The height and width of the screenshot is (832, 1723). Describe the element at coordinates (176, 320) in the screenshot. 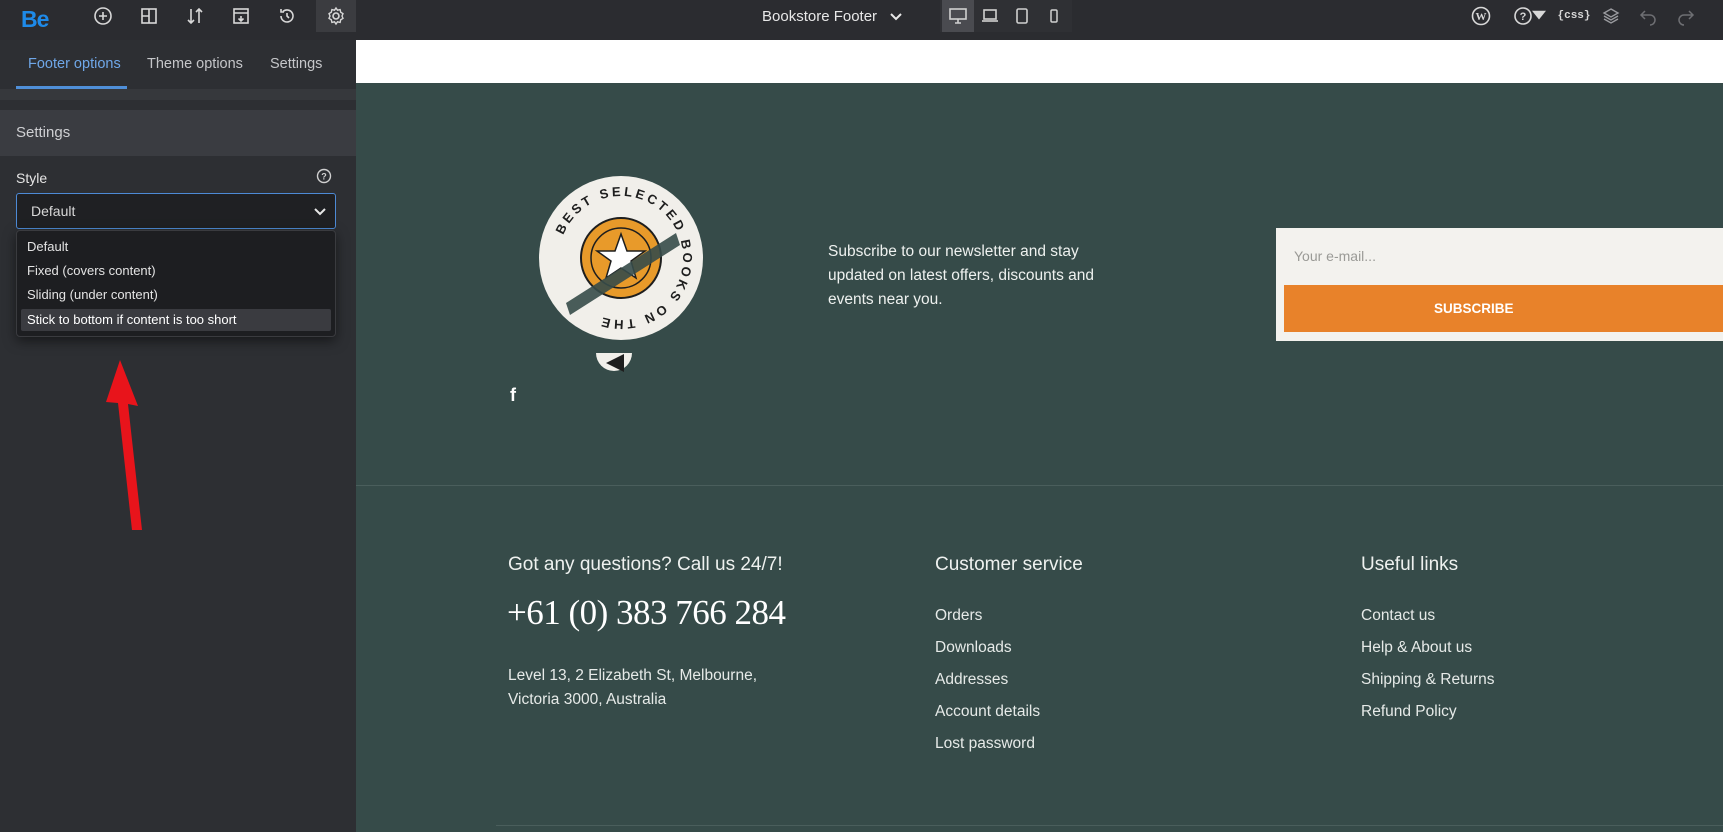

I see `dropdown-option-stick-to-bottom: Stick to bottom if content is too short` at that location.